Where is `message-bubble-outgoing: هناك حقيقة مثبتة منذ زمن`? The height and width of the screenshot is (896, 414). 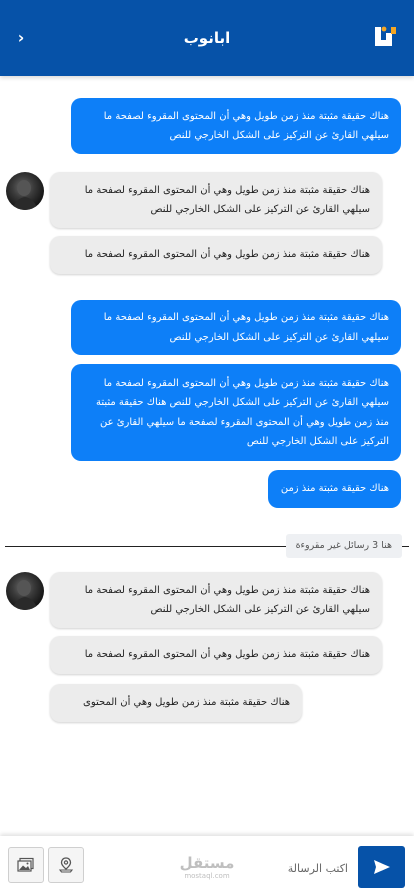
message-bubble-outgoing: هناك حقيقة مثبتة منذ زمن is located at coordinates (334, 489).